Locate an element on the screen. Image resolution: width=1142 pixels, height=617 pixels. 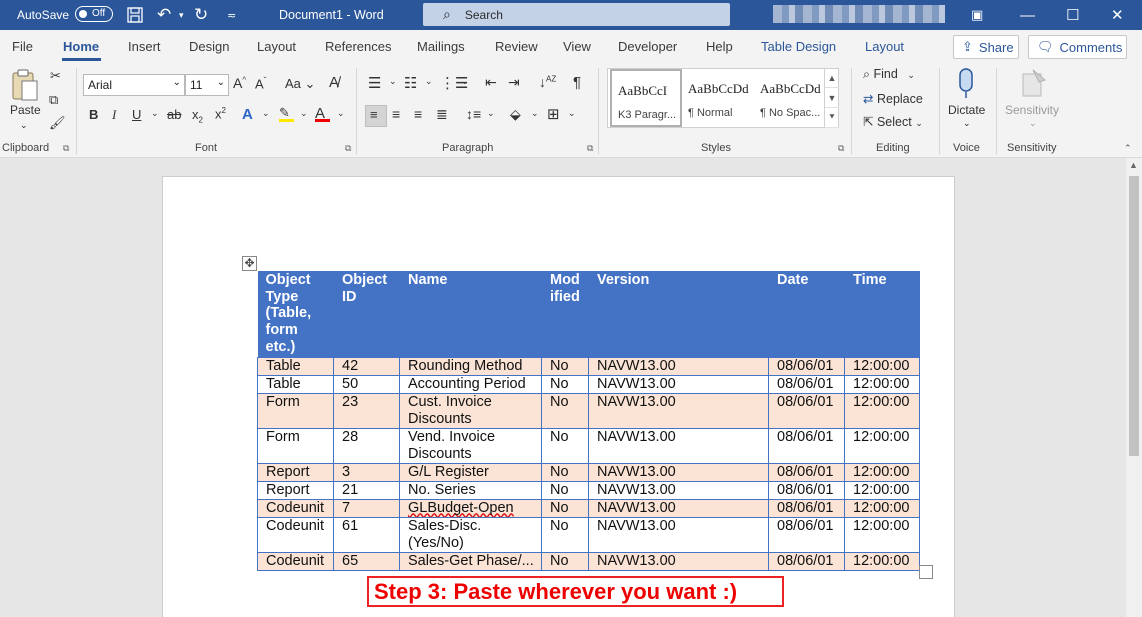
sensitivity-button-label: Sensitivity is located at coordinates (1032, 110).